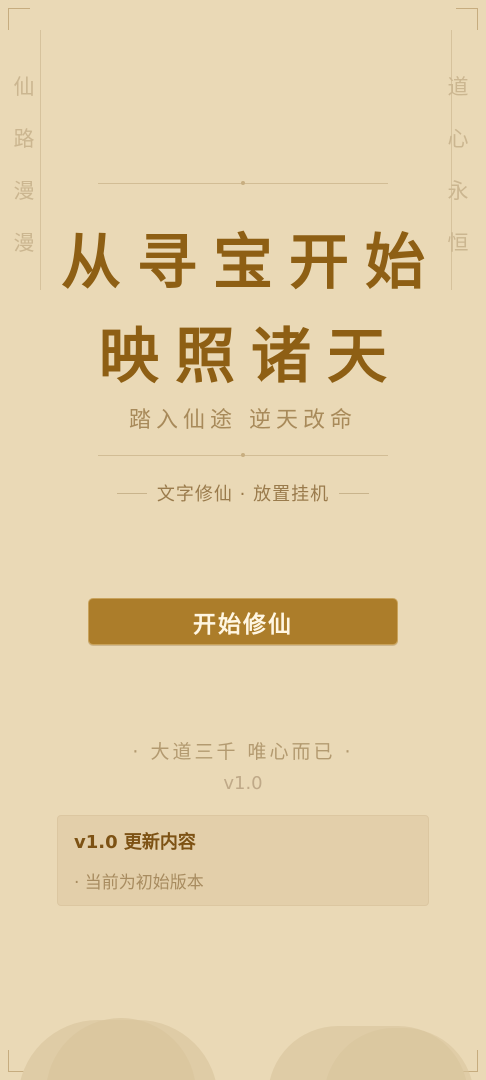 This screenshot has height=1080, width=486. What do you see at coordinates (25, 191) in the screenshot?
I see `left-char: 漫` at bounding box center [25, 191].